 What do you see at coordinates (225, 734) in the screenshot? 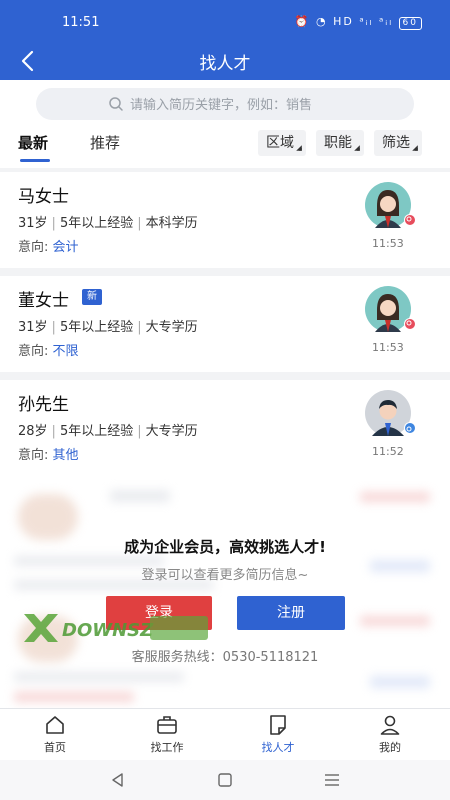
I see `bottom-nav: 首页 找工作 找人才 我的` at bounding box center [225, 734].